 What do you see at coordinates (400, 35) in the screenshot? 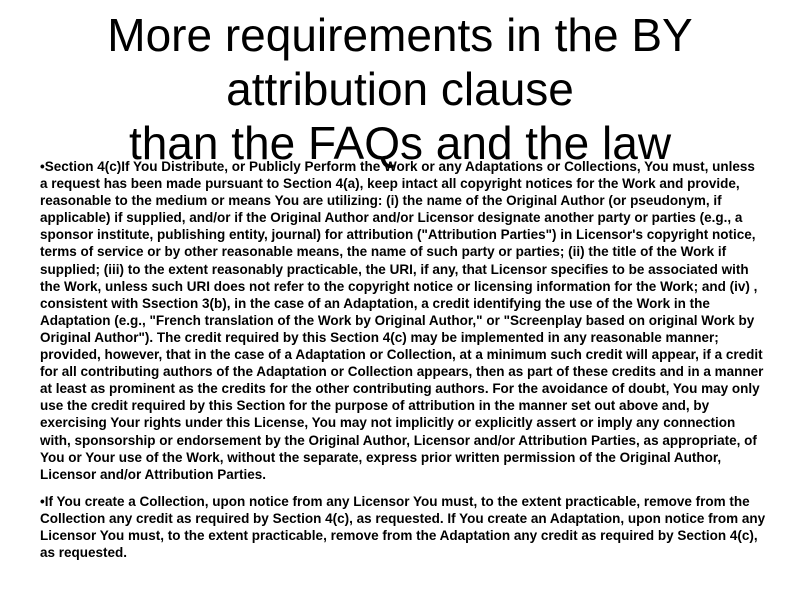
I see `title-line-1: More requirements in the BY` at bounding box center [400, 35].